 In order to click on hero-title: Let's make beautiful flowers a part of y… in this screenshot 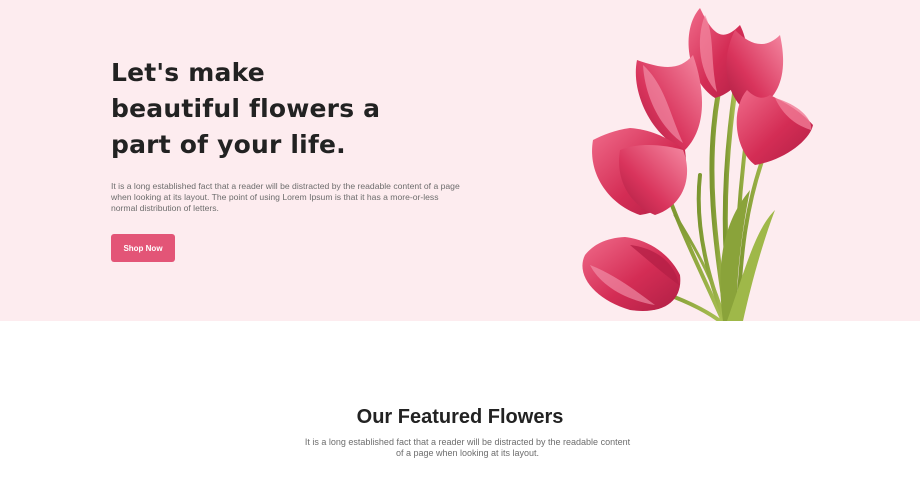, I will do `click(261, 109)`.